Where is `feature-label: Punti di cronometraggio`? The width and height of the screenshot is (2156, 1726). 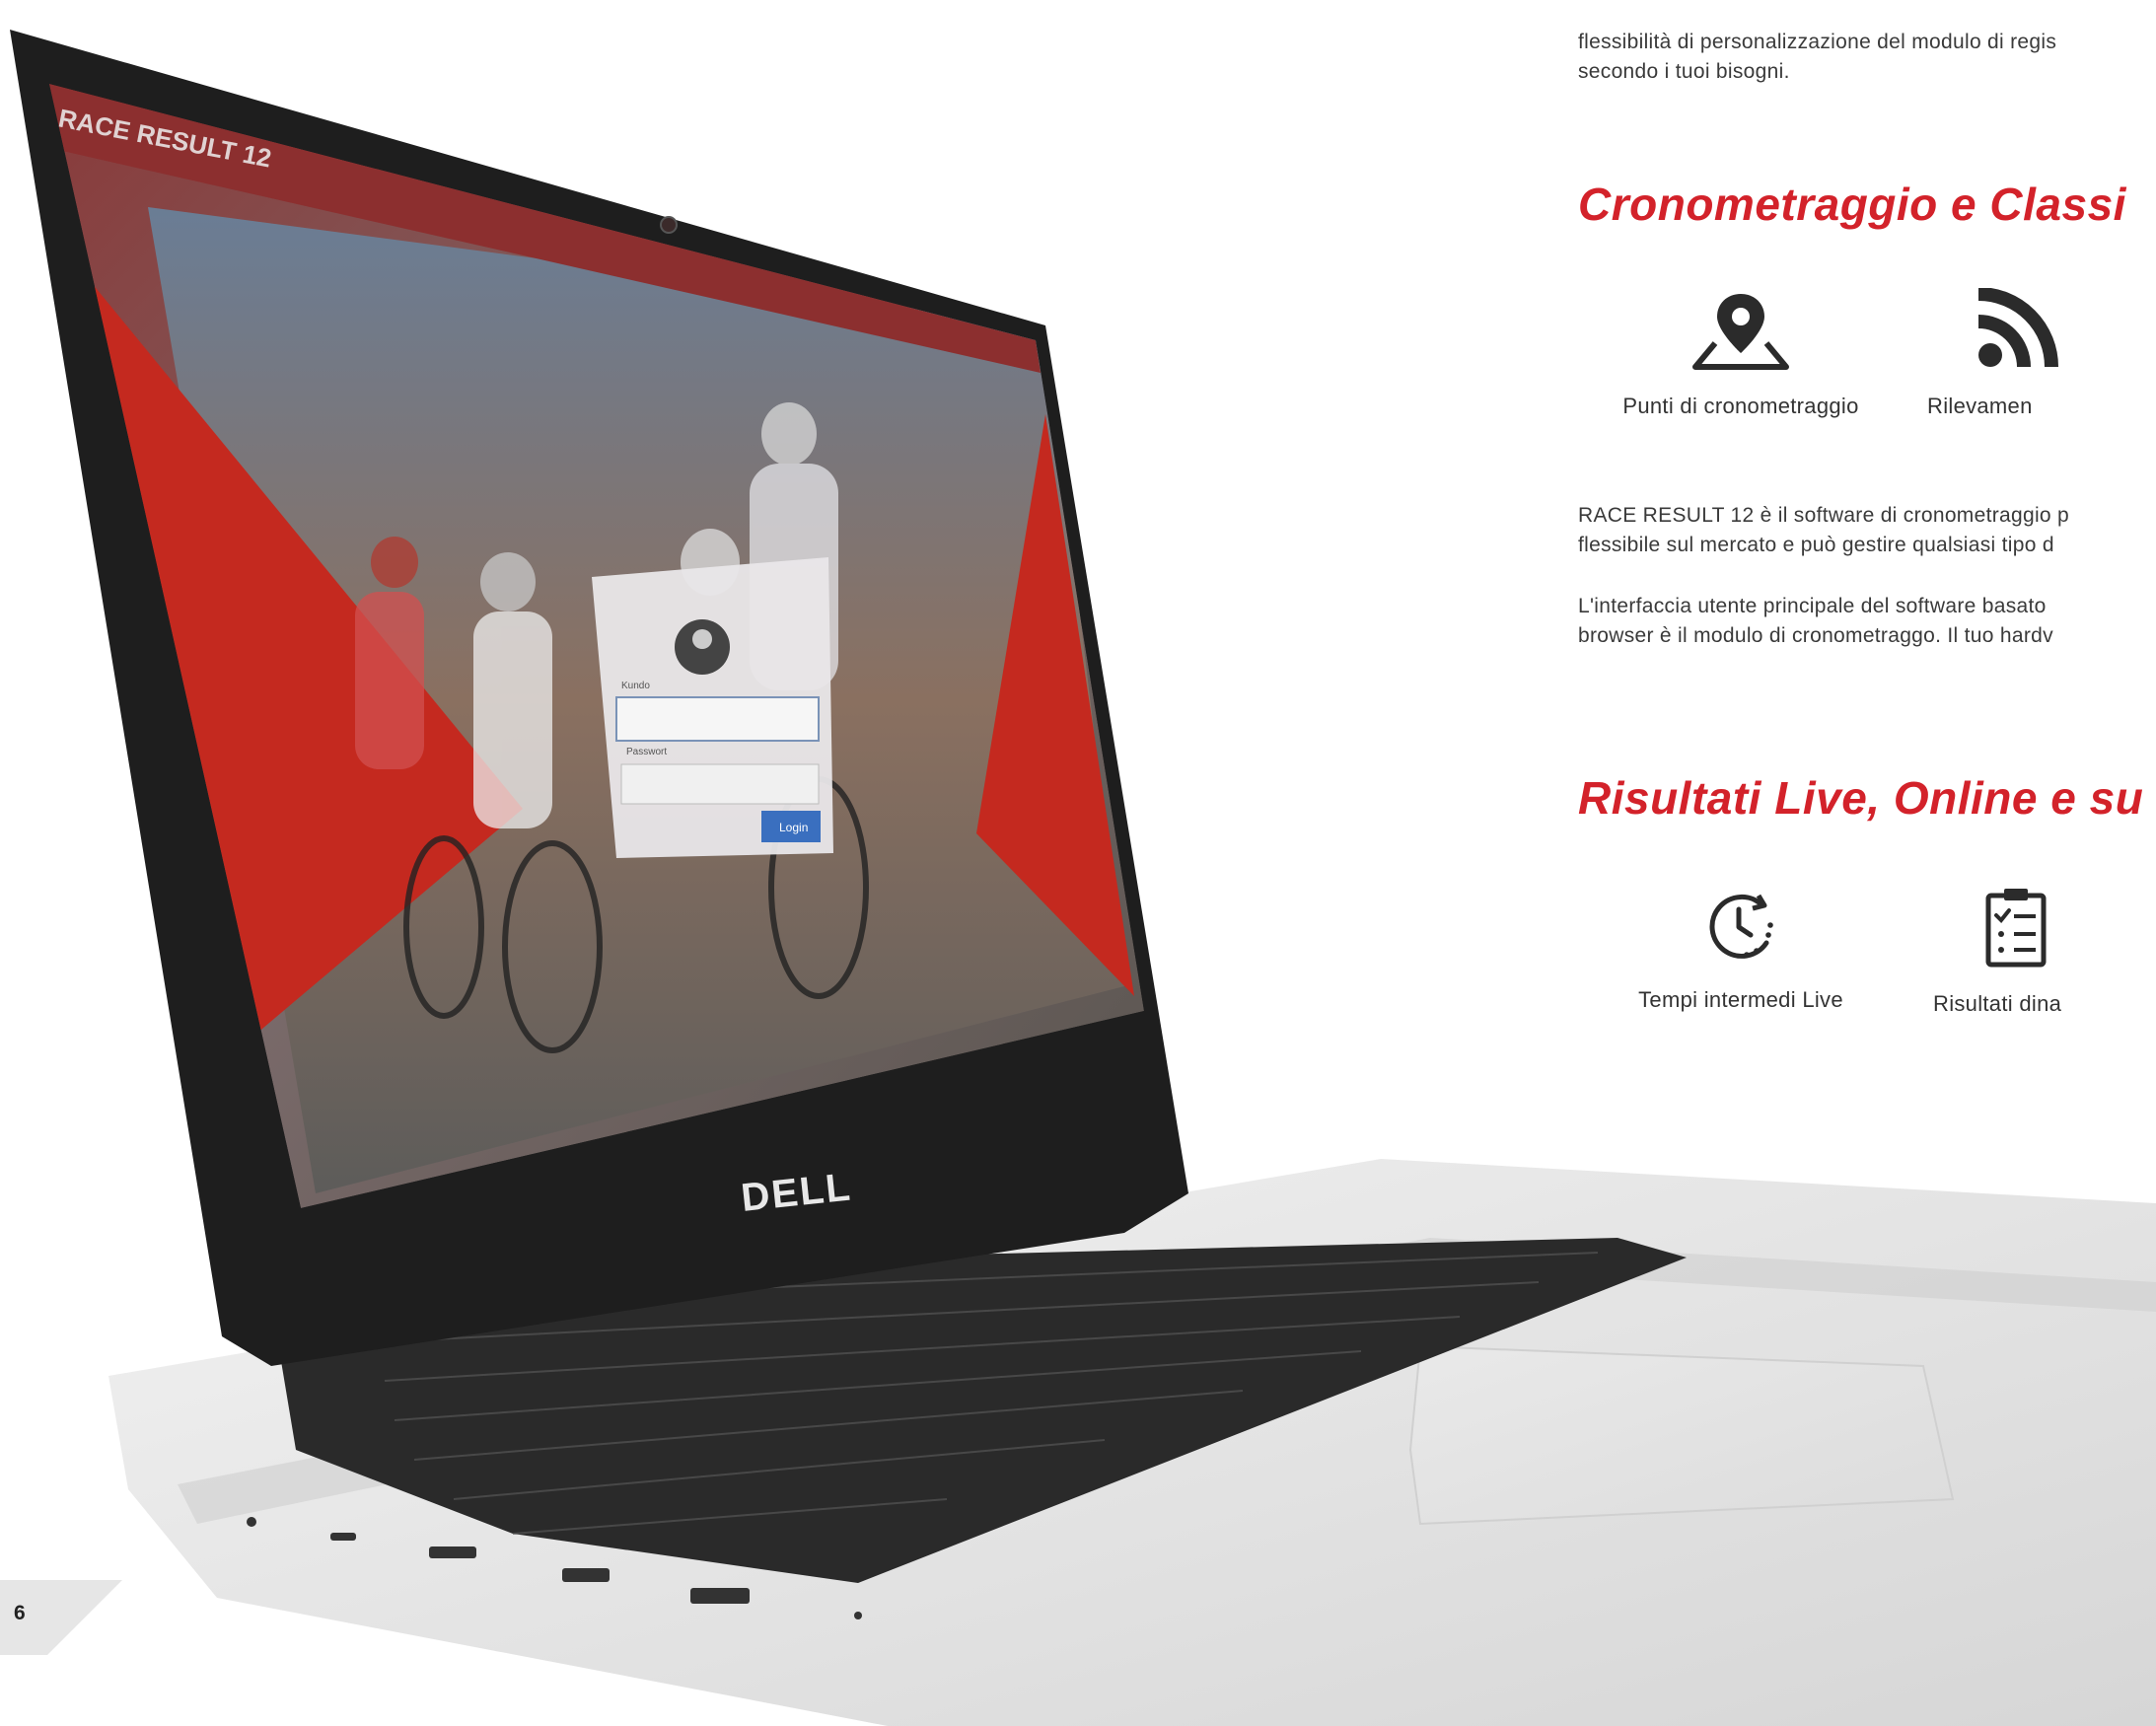
feature-label: Punti di cronometraggio is located at coordinates (1740, 406).